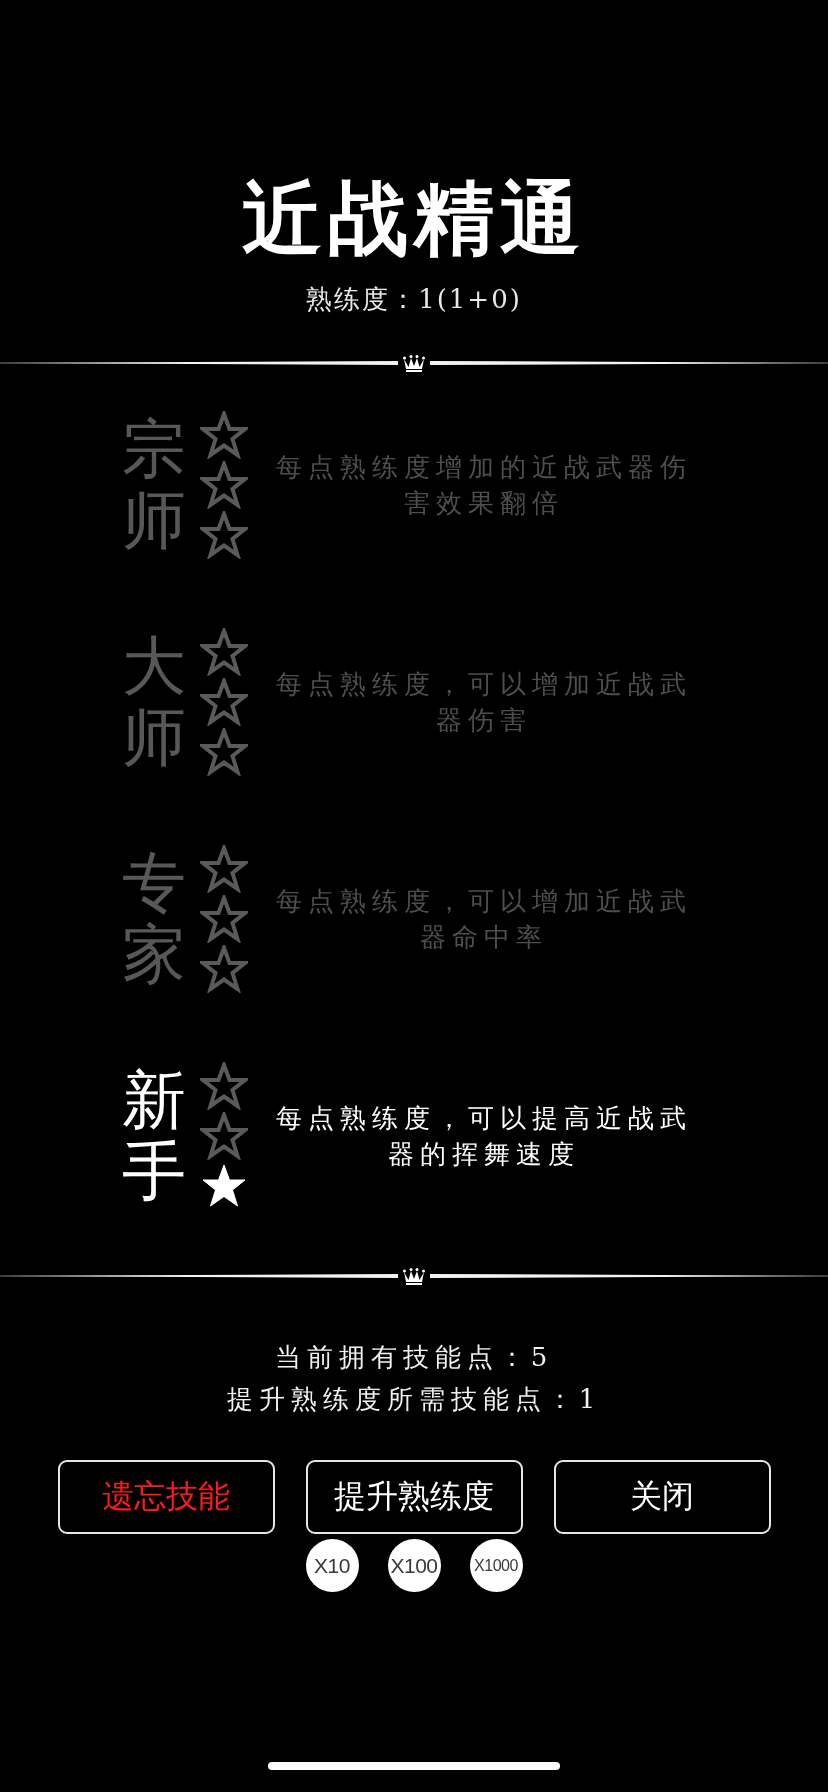 The width and height of the screenshot is (828, 1792). I want to click on multiplier-button: X10, so click(332, 1565).